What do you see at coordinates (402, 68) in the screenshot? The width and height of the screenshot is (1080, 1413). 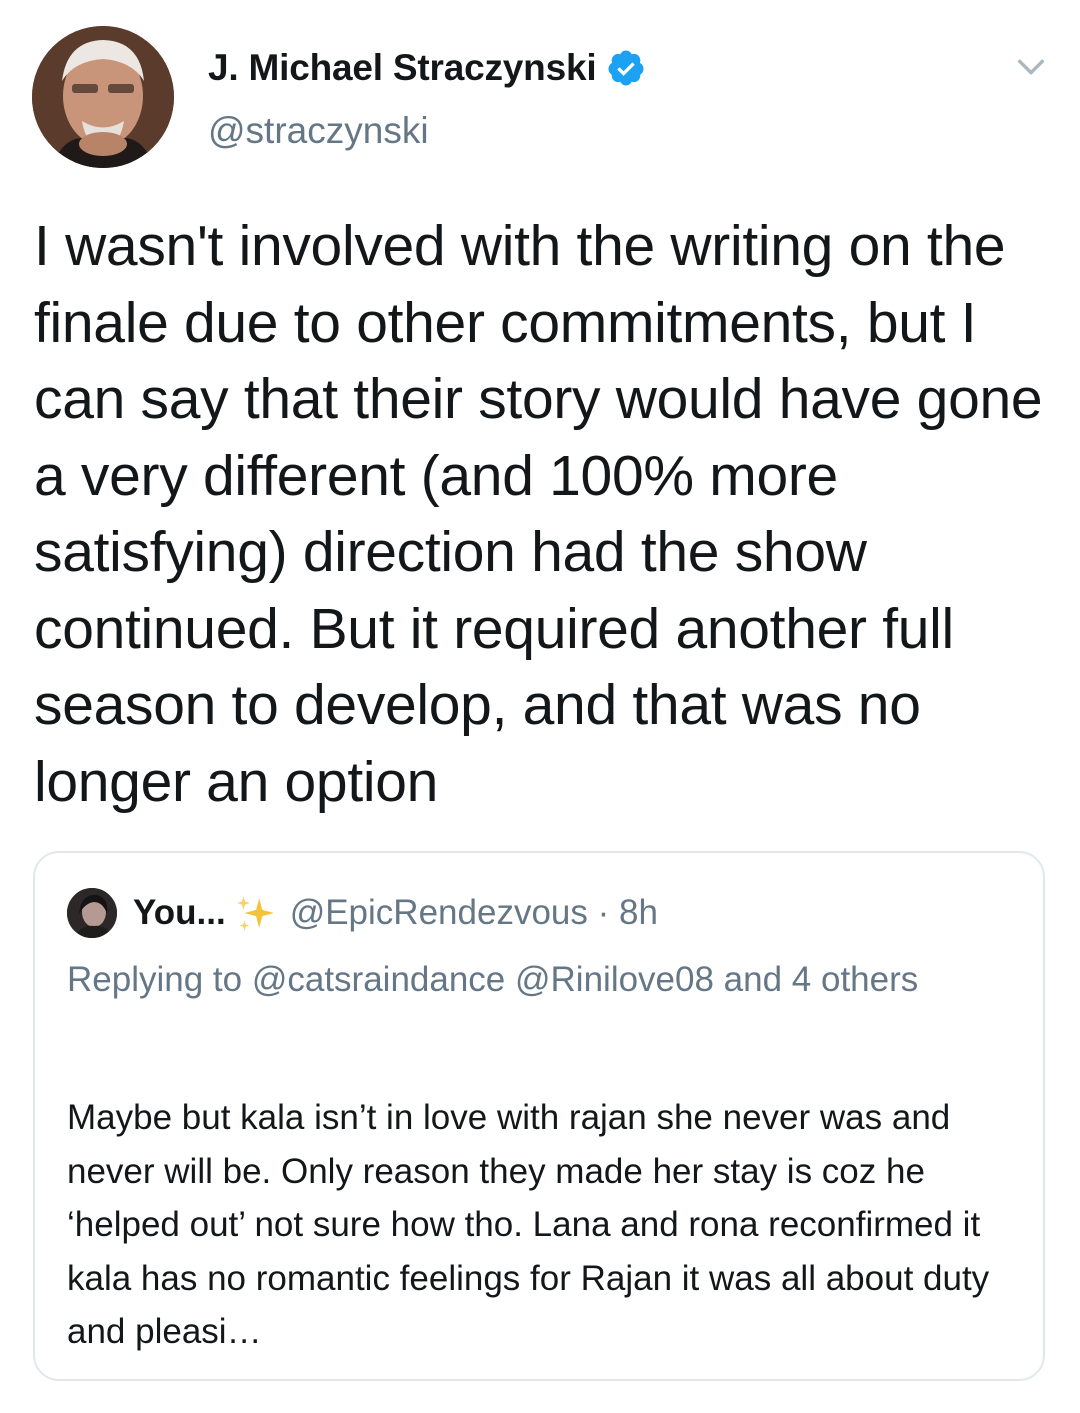 I see `author-display-name: J. Michael Straczynski` at bounding box center [402, 68].